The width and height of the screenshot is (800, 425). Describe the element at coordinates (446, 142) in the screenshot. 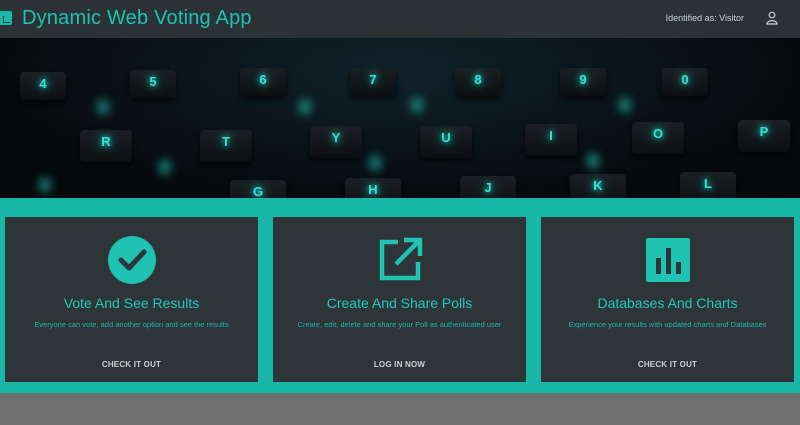

I see `keycap: U` at that location.